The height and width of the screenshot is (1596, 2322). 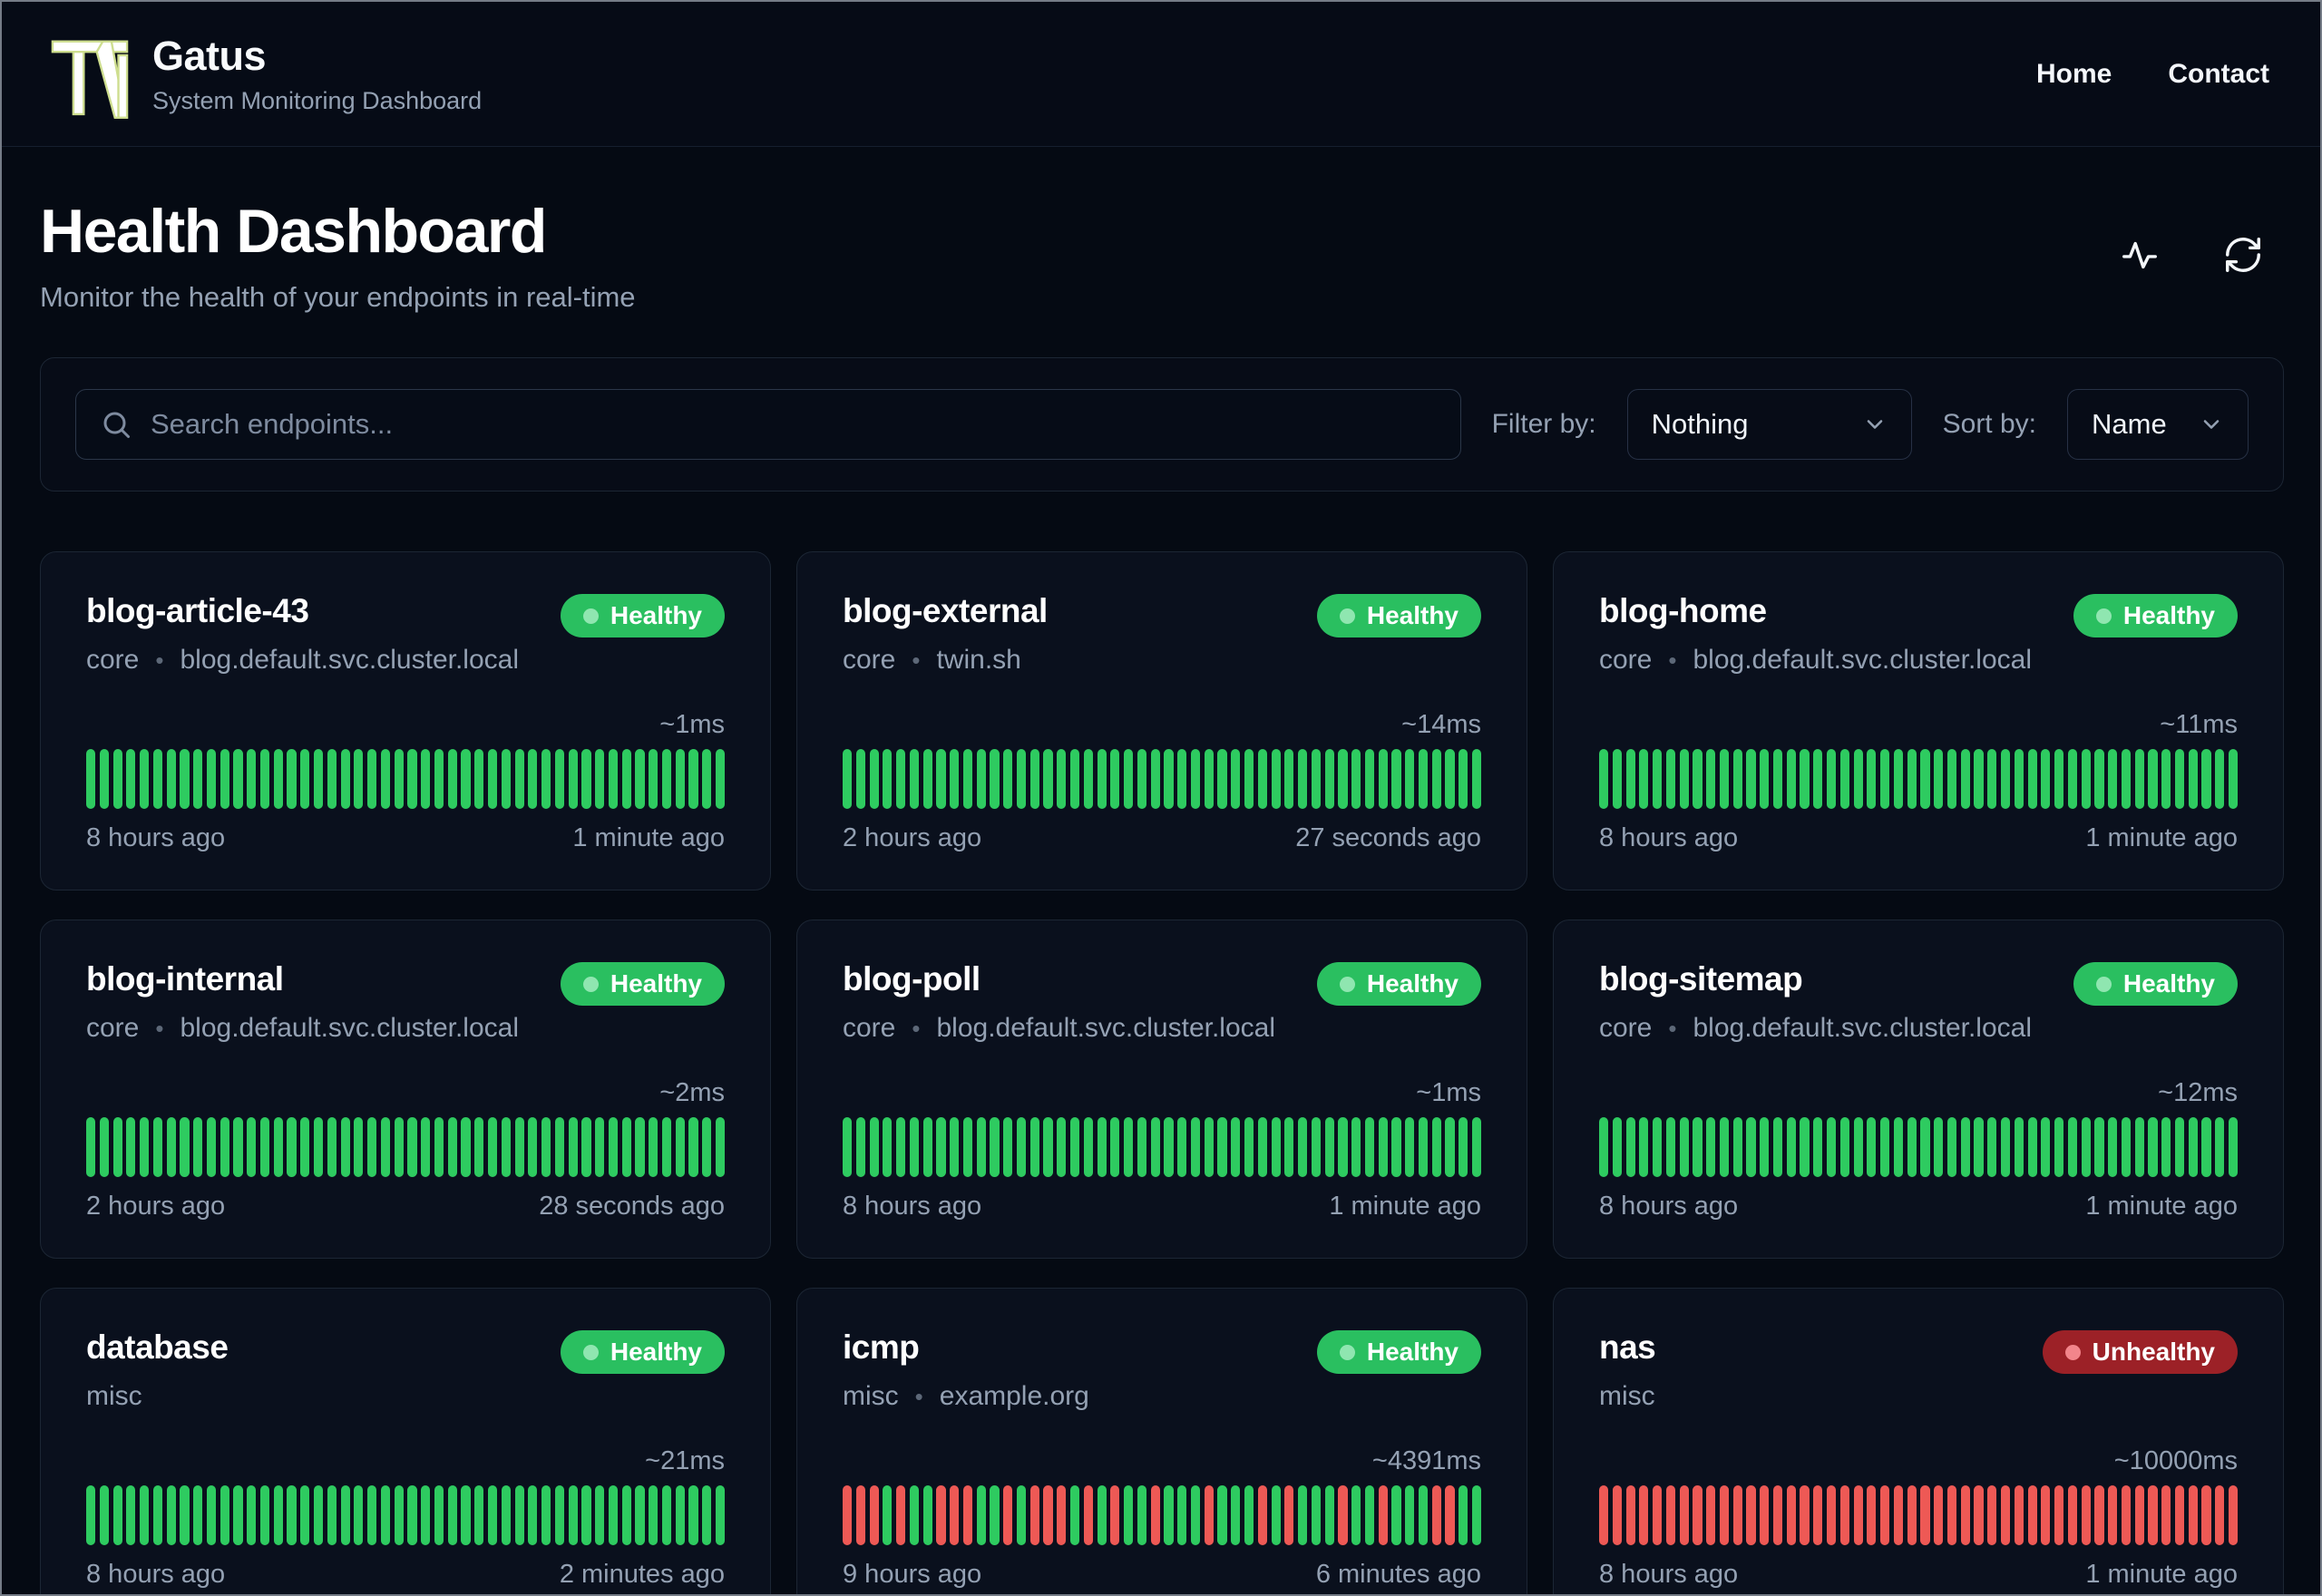 What do you see at coordinates (1769, 424) in the screenshot?
I see `filter-select: Nothing` at bounding box center [1769, 424].